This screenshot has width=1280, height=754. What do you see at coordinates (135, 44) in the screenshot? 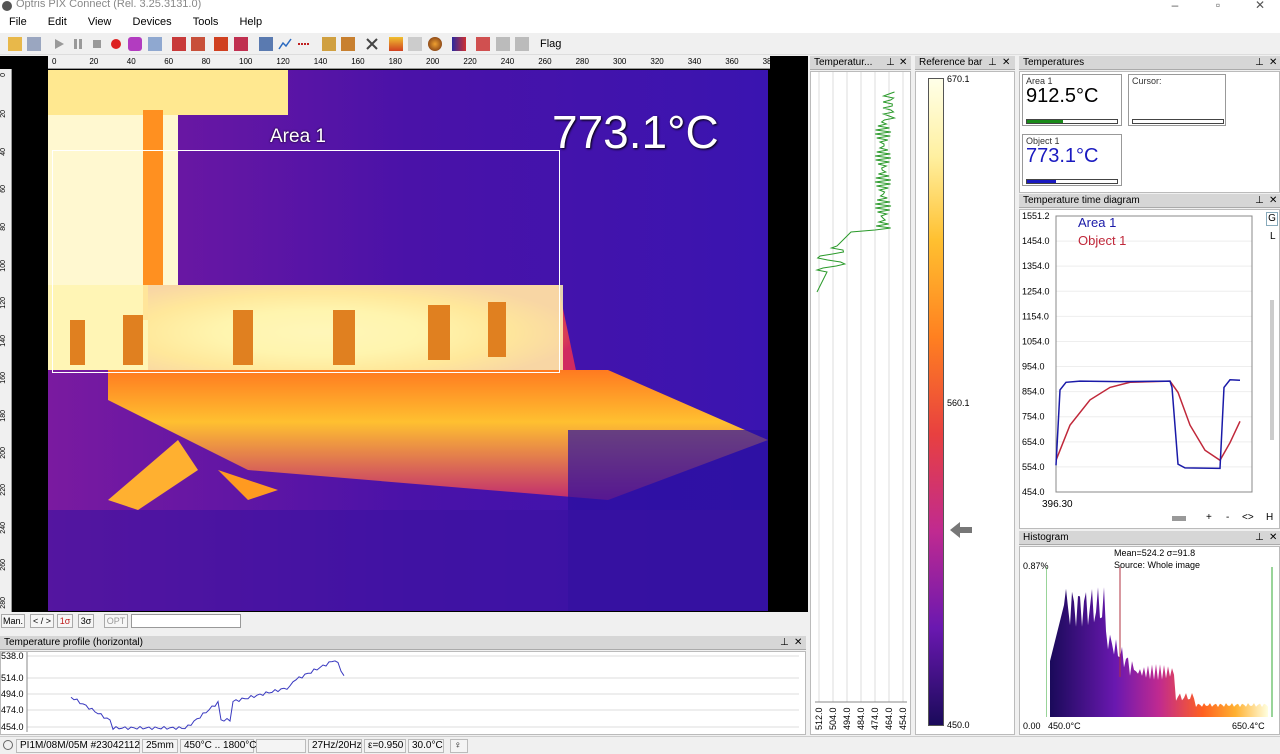
I see `camera-icon` at bounding box center [135, 44].